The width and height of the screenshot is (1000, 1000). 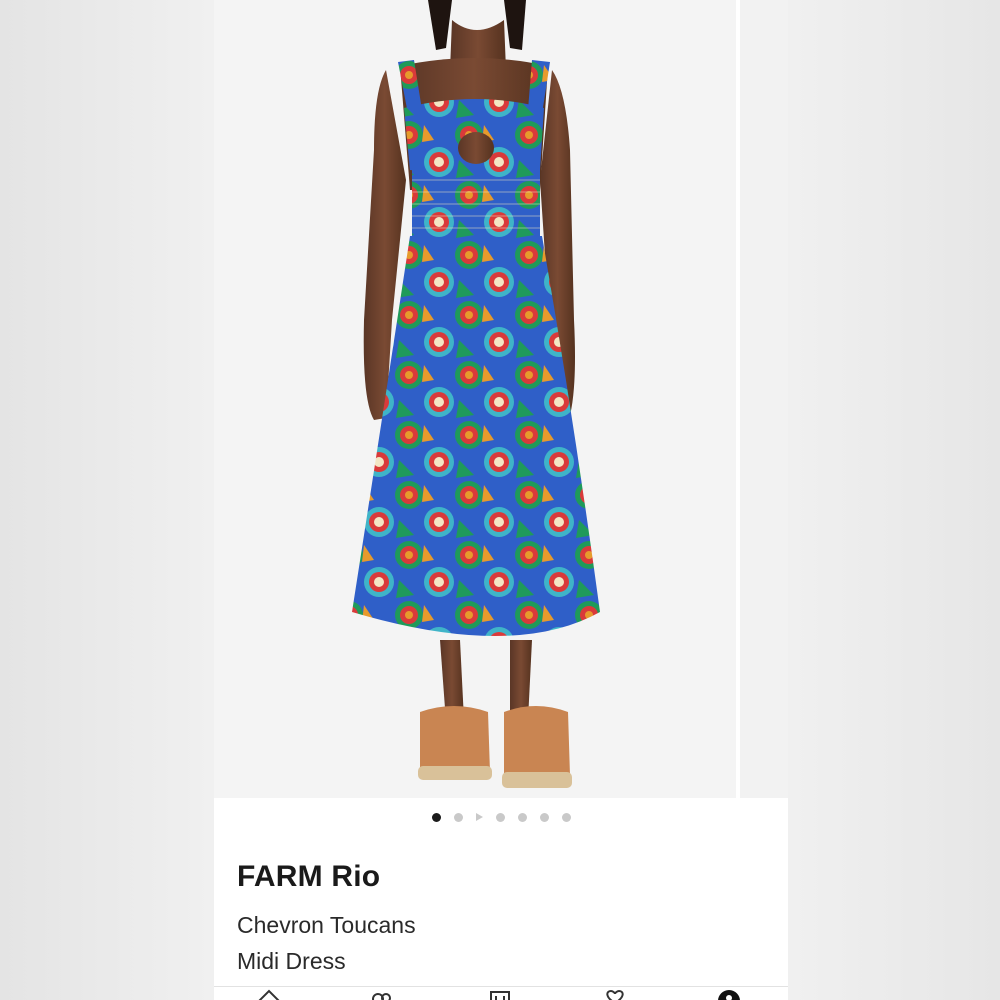 I want to click on product-name: Chevron Toucans Midi Dress, so click(x=437, y=943).